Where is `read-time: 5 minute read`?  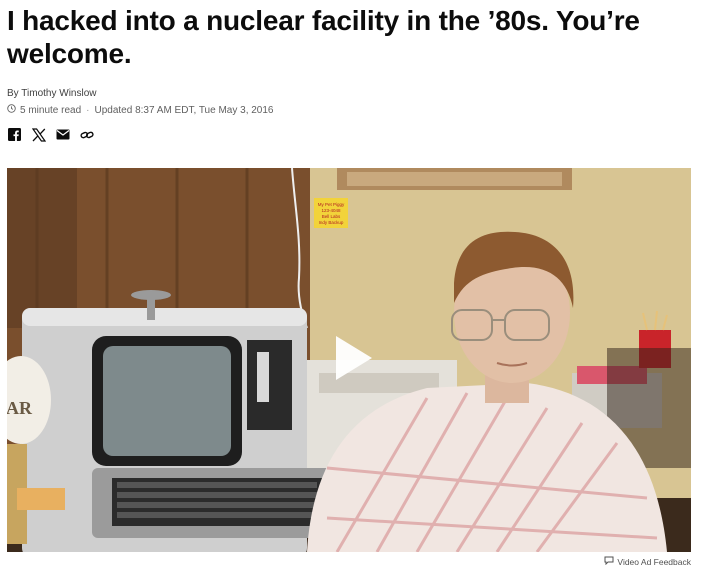 read-time: 5 minute read is located at coordinates (51, 110).